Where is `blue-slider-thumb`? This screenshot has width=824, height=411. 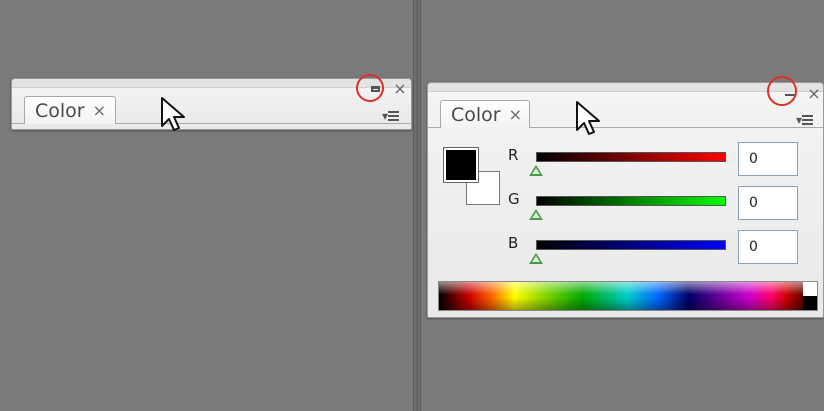 blue-slider-thumb is located at coordinates (536, 258).